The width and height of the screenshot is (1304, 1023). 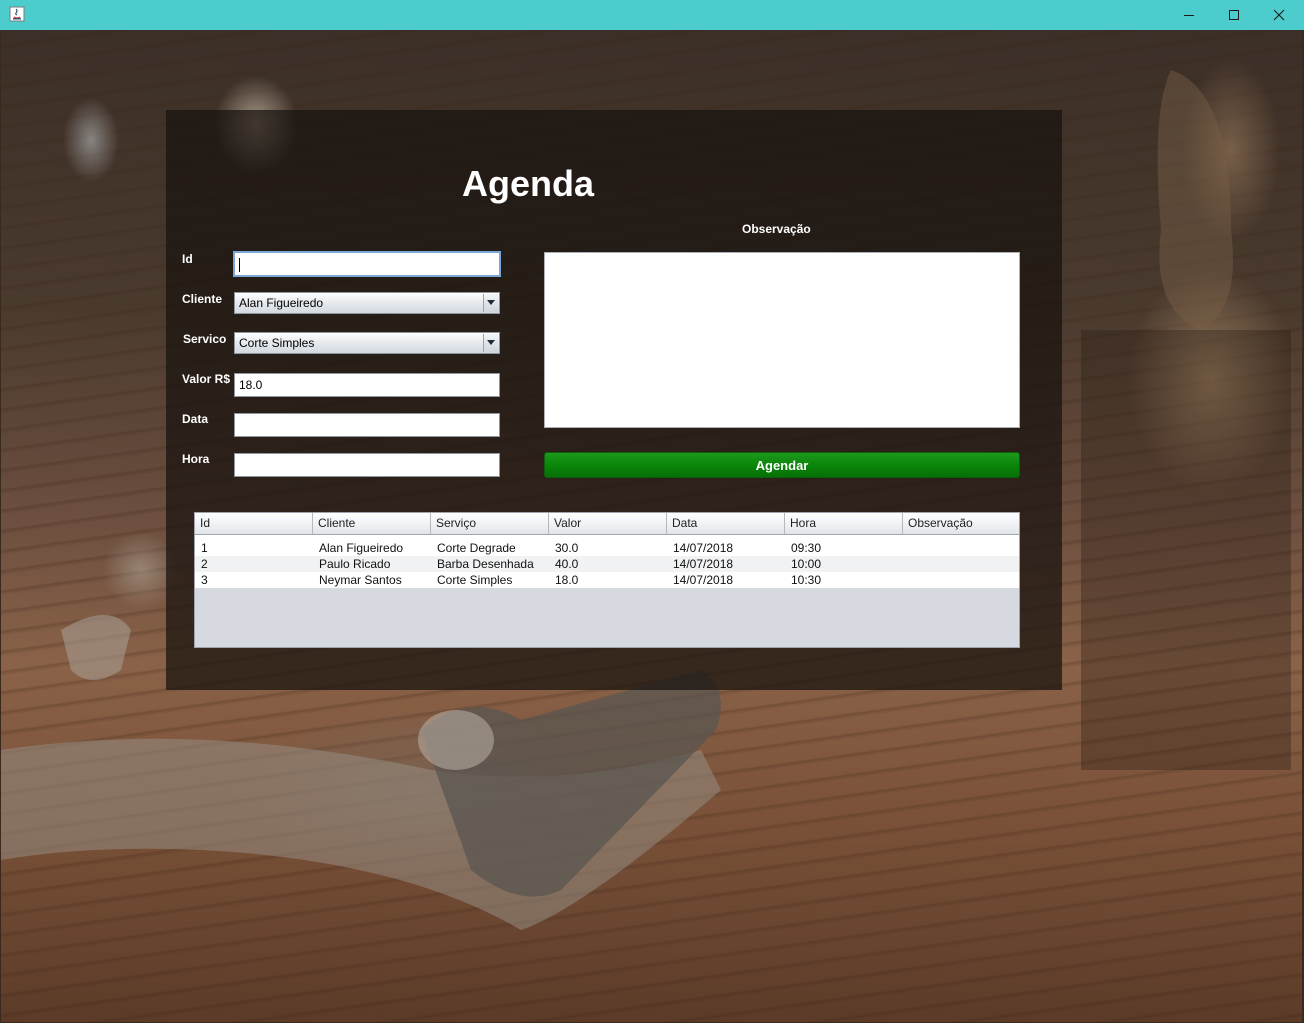 I want to click on text-caret, so click(x=239, y=264).